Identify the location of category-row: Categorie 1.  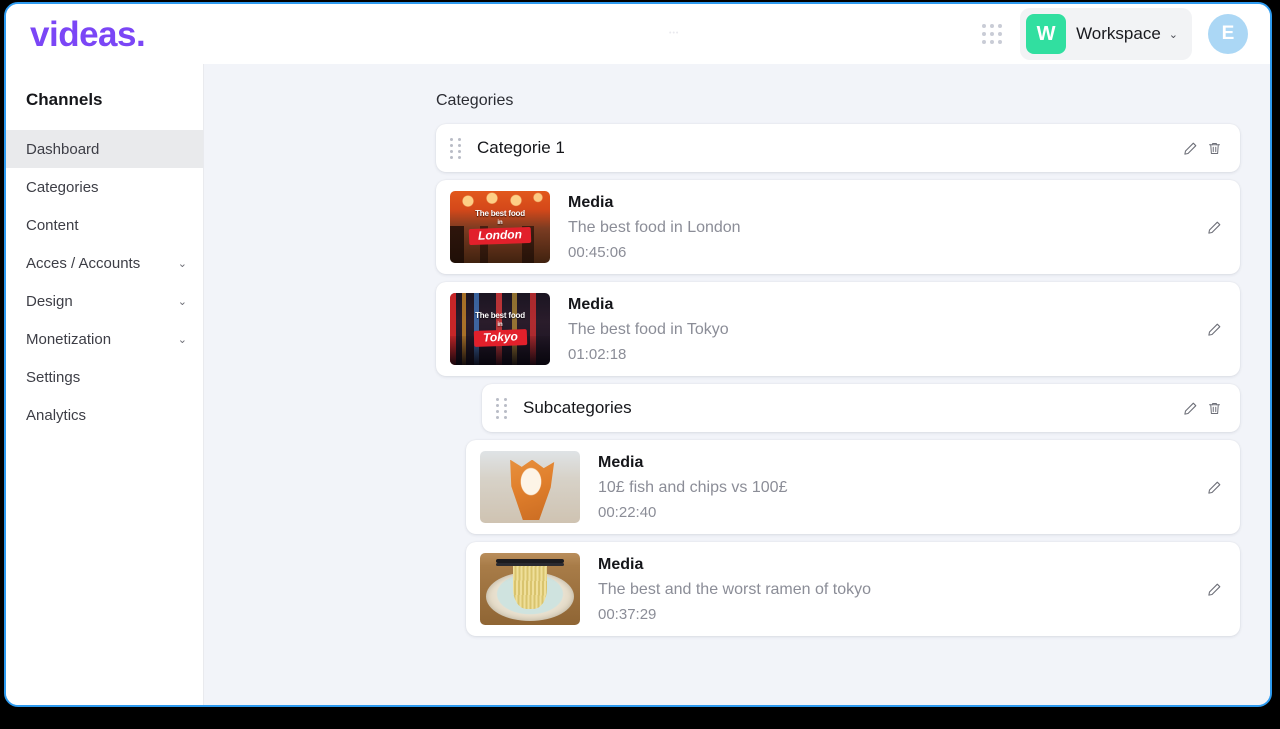
(838, 148).